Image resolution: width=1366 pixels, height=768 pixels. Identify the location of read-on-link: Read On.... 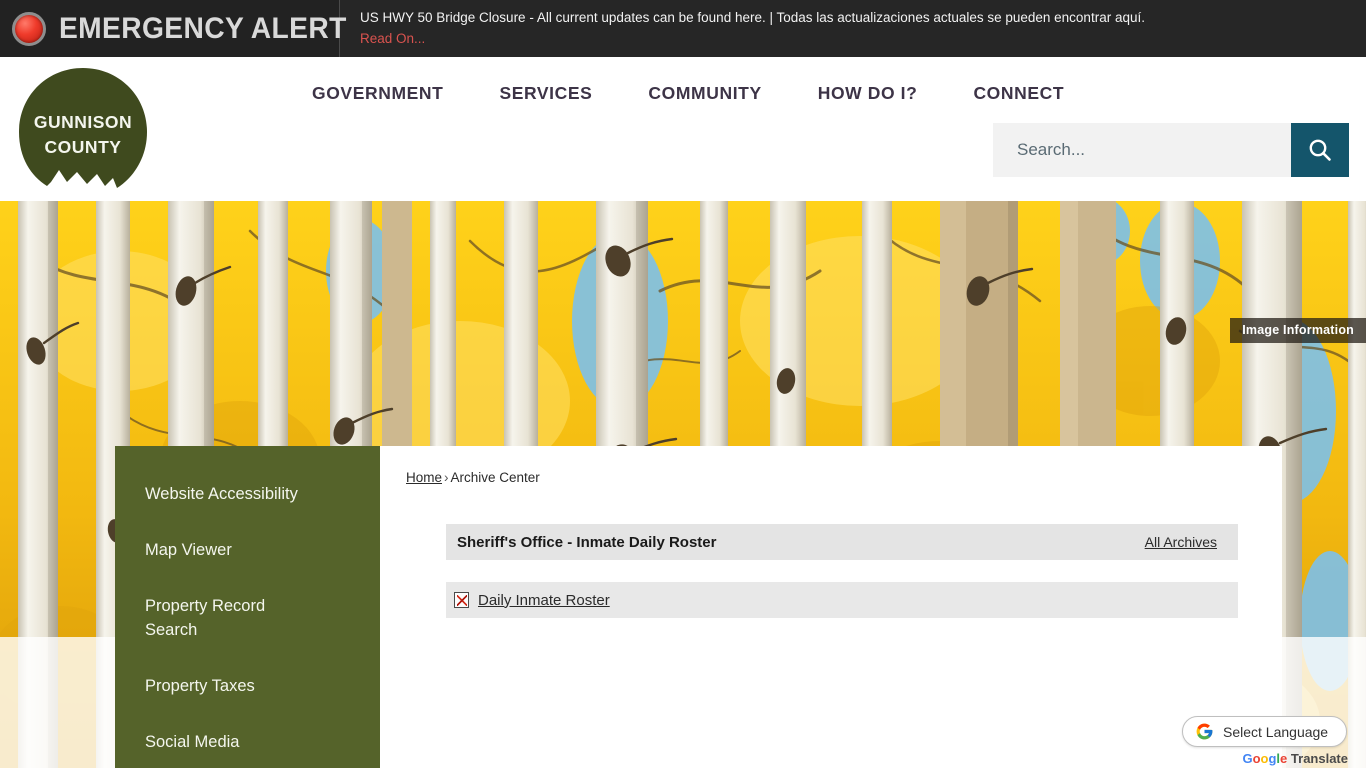
(392, 38).